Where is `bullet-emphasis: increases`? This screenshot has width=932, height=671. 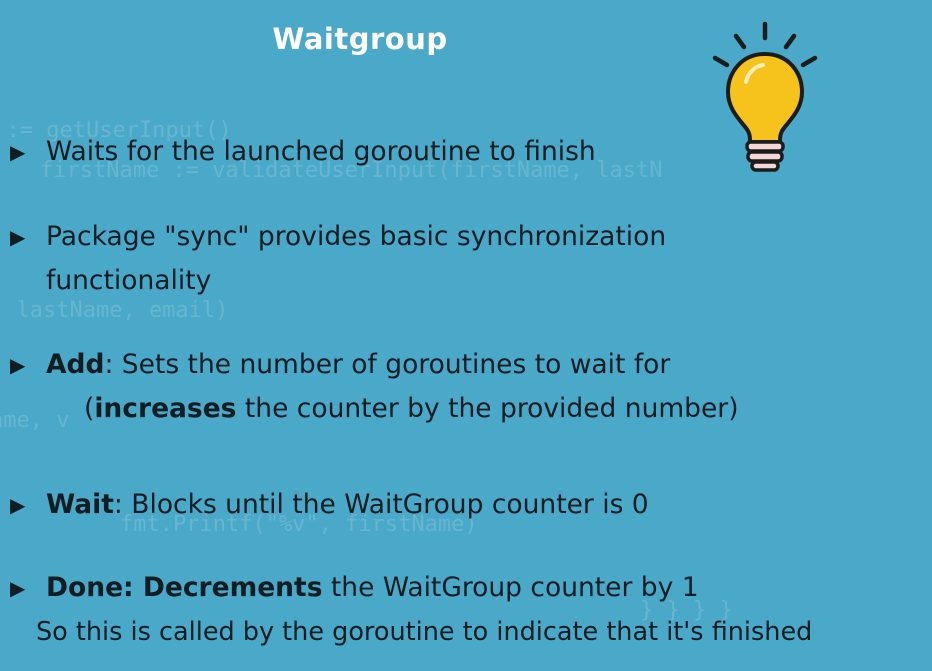
bullet-emphasis: increases is located at coordinates (165, 408).